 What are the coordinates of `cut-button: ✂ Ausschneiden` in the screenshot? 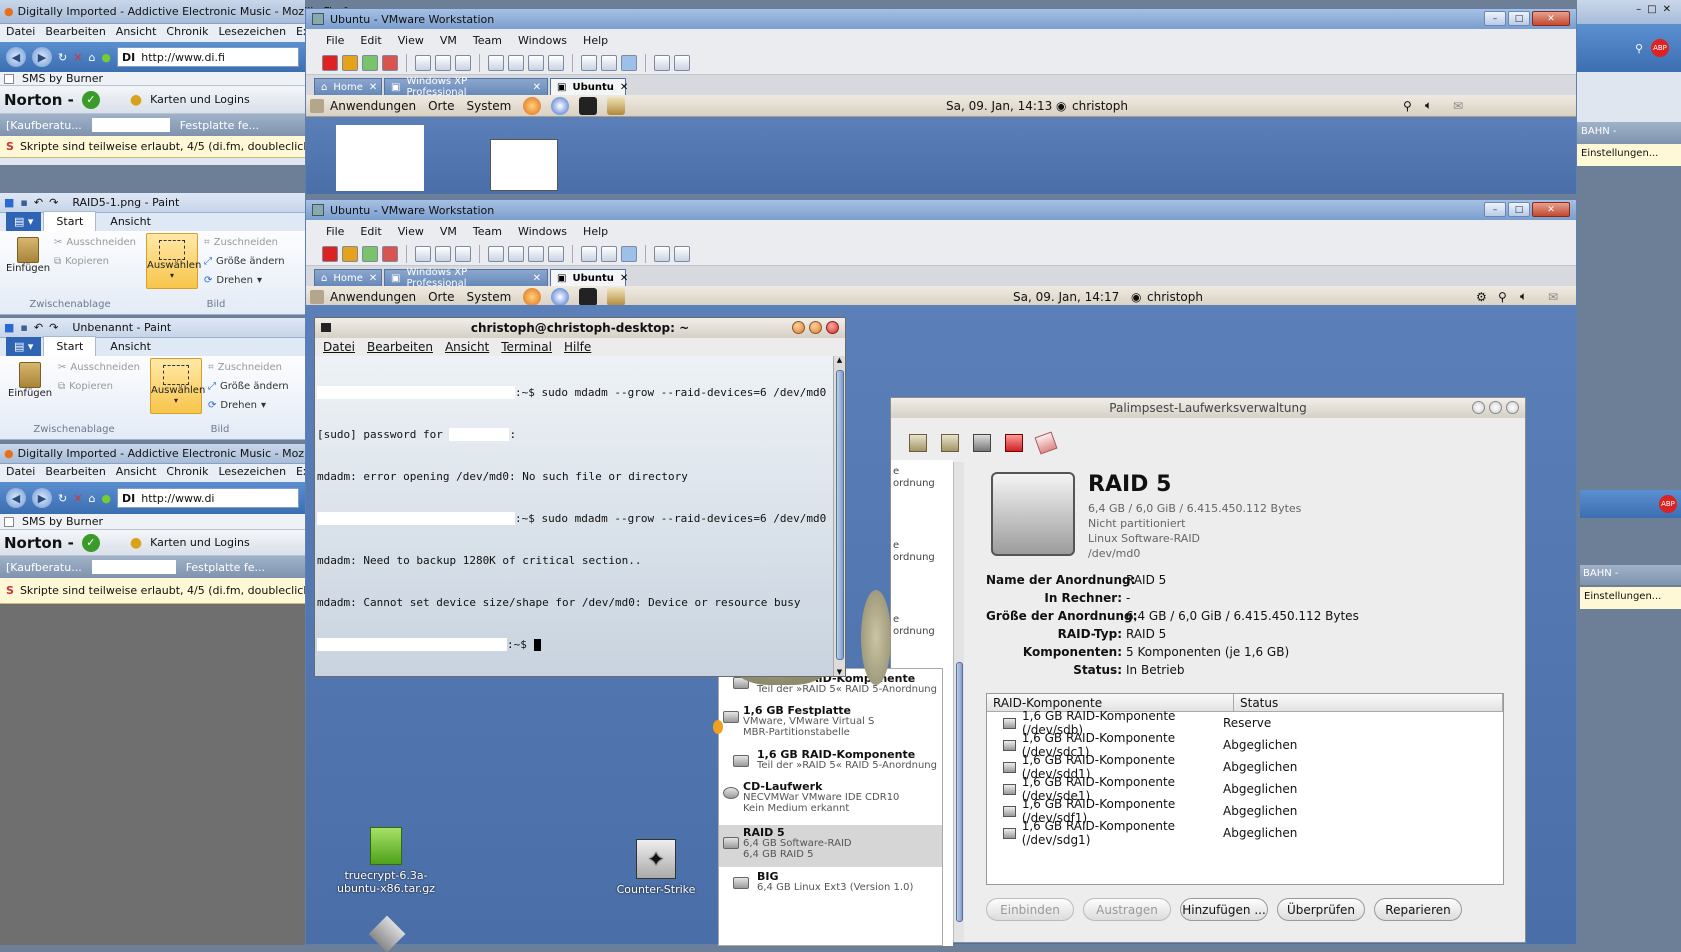 It's located at (99, 367).